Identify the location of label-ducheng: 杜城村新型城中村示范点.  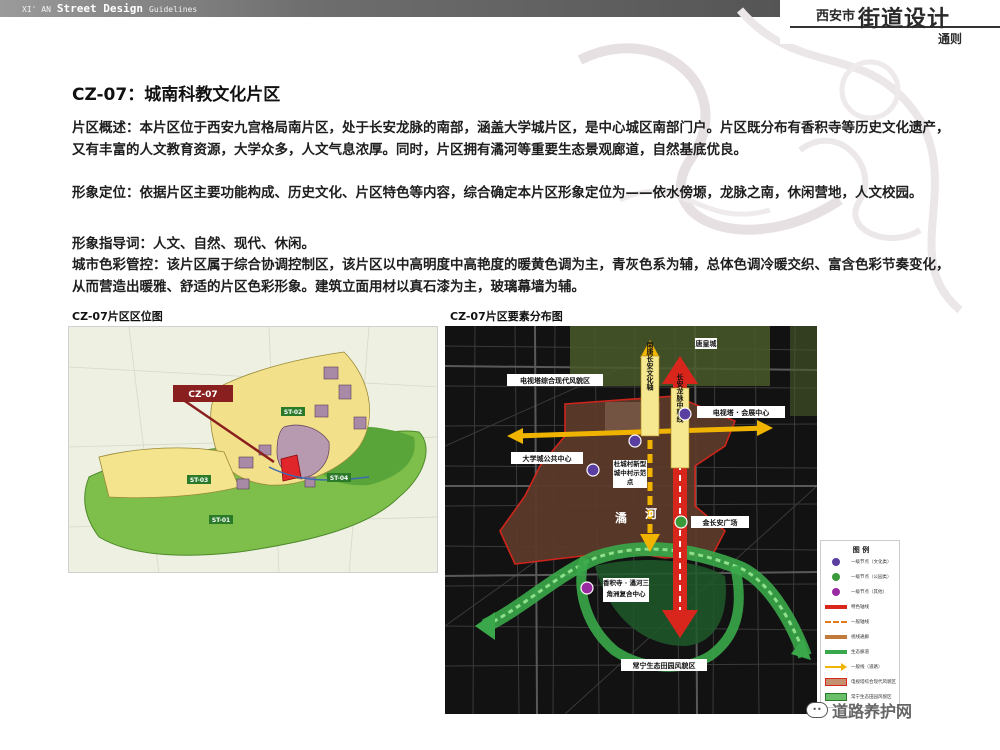
(630, 473).